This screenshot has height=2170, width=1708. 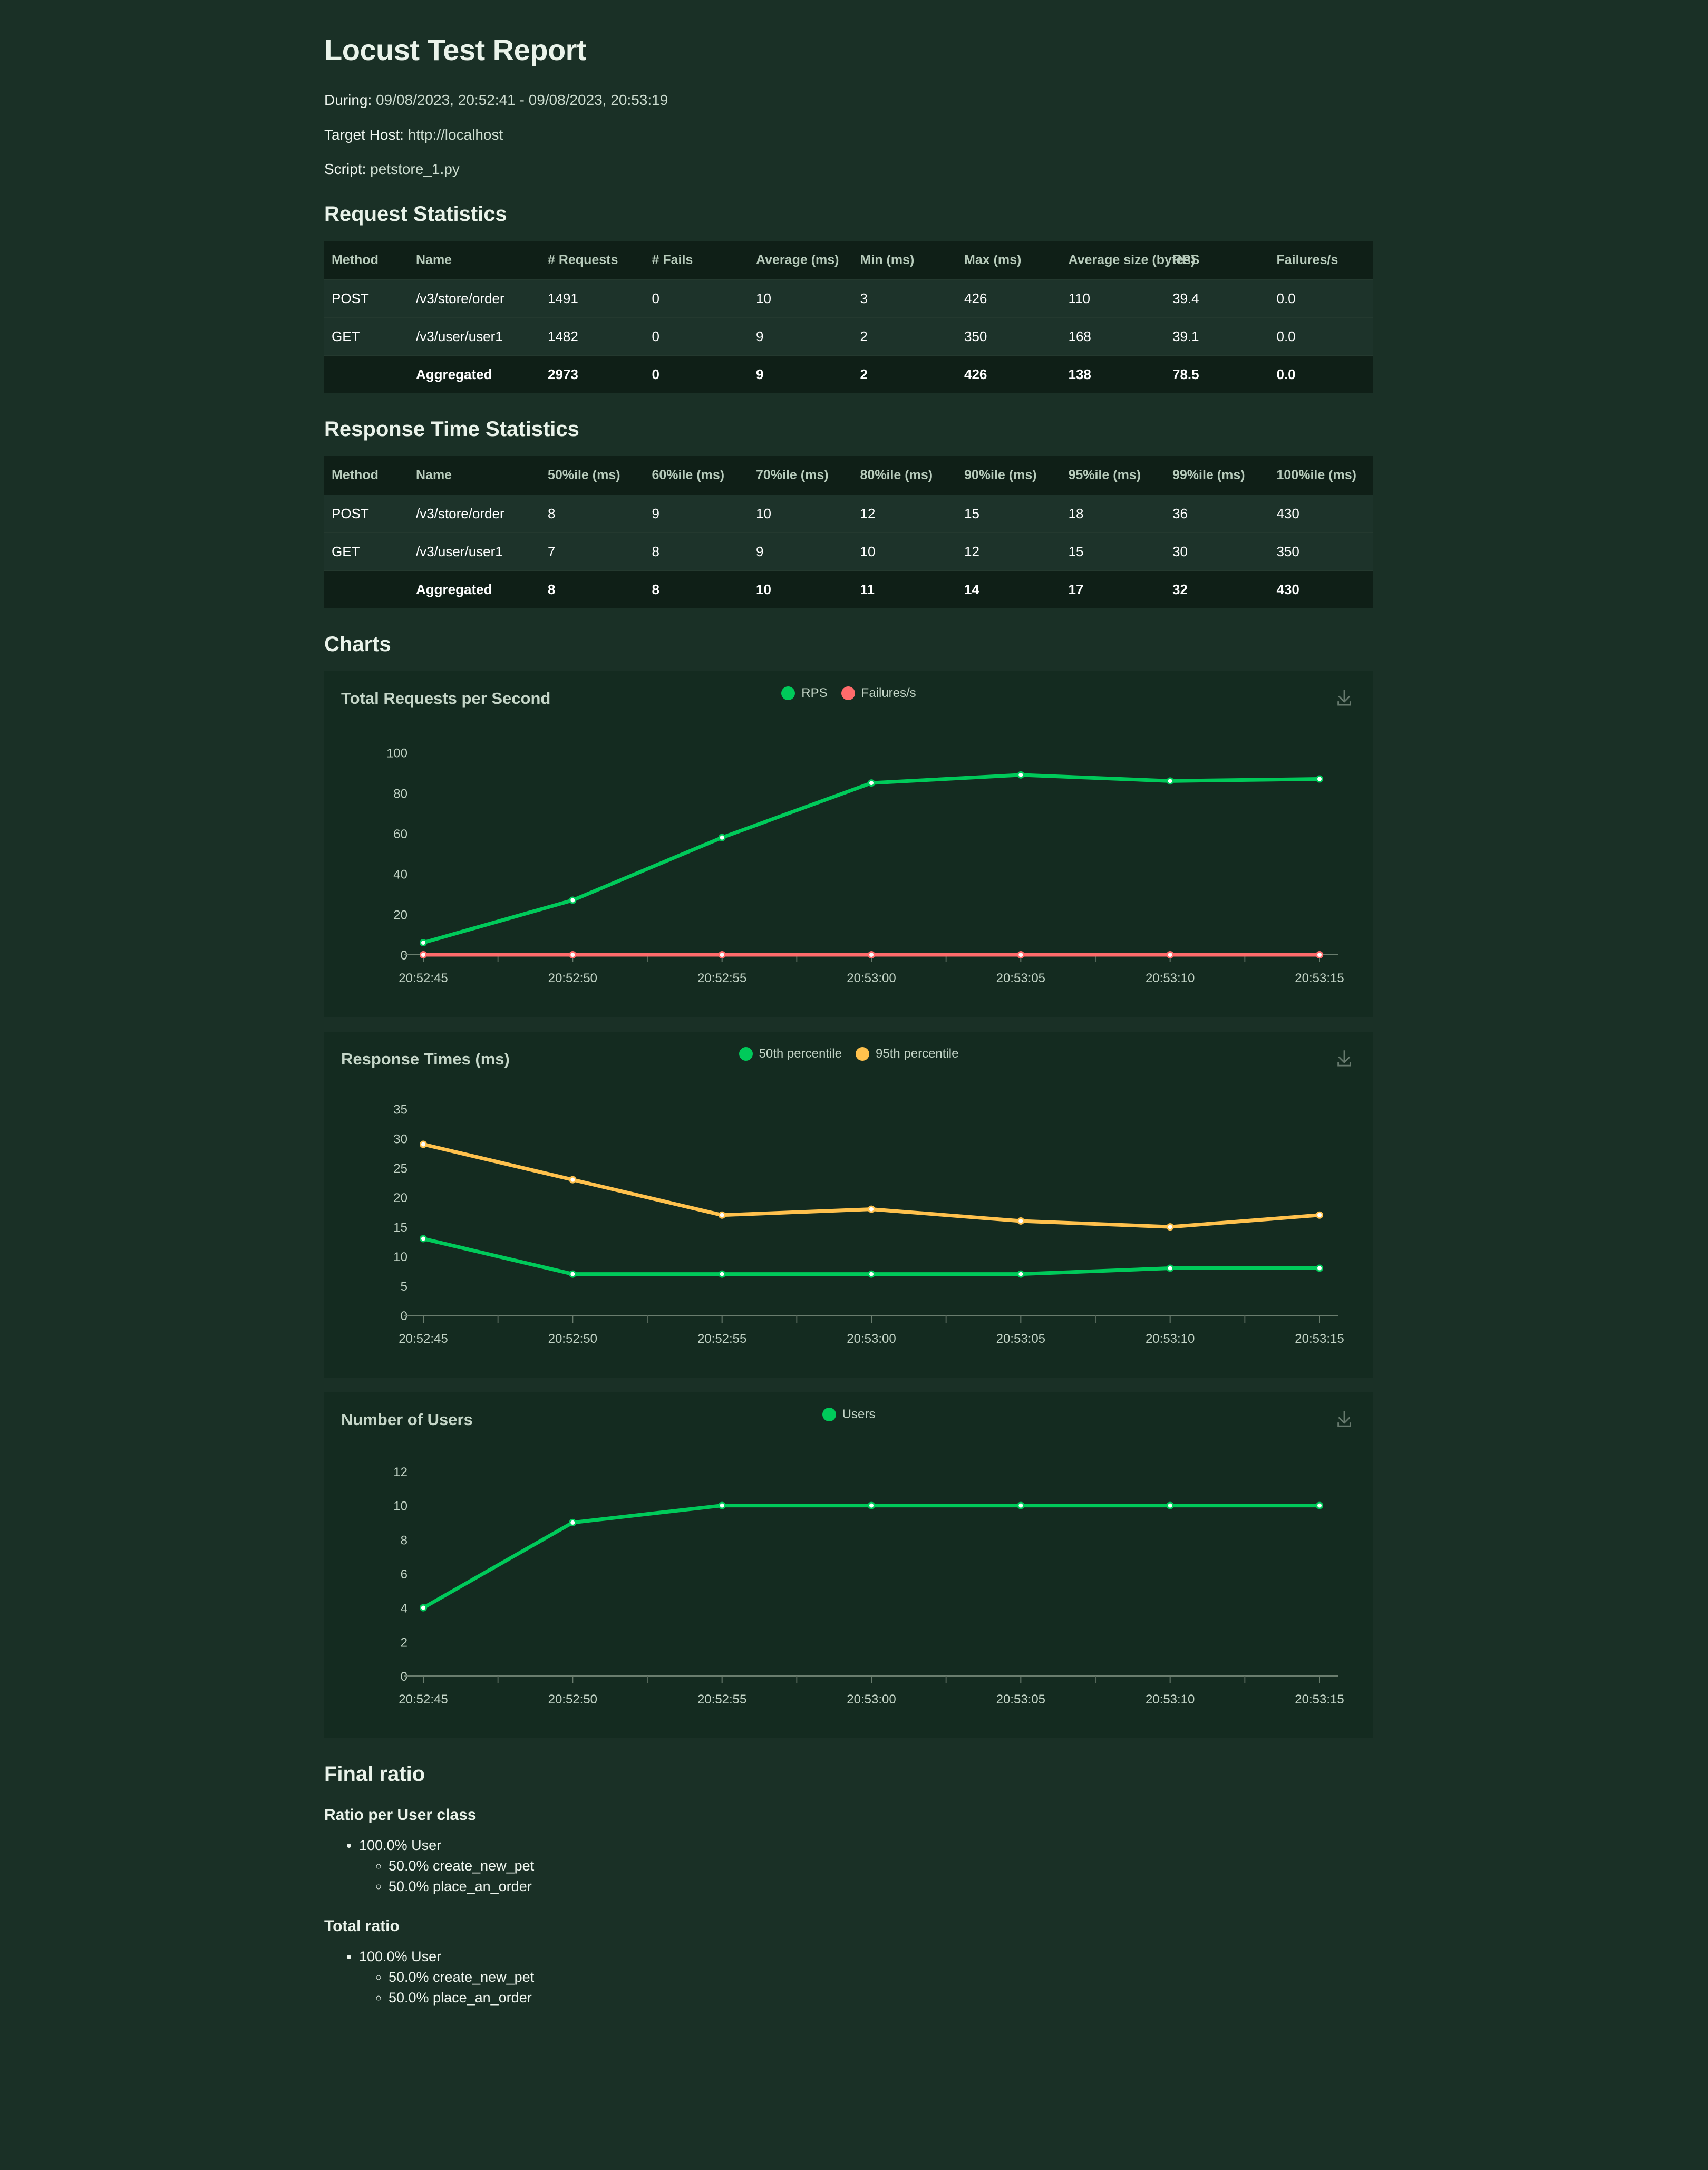 What do you see at coordinates (917, 1053) in the screenshot?
I see `legend-label: 95th percentile` at bounding box center [917, 1053].